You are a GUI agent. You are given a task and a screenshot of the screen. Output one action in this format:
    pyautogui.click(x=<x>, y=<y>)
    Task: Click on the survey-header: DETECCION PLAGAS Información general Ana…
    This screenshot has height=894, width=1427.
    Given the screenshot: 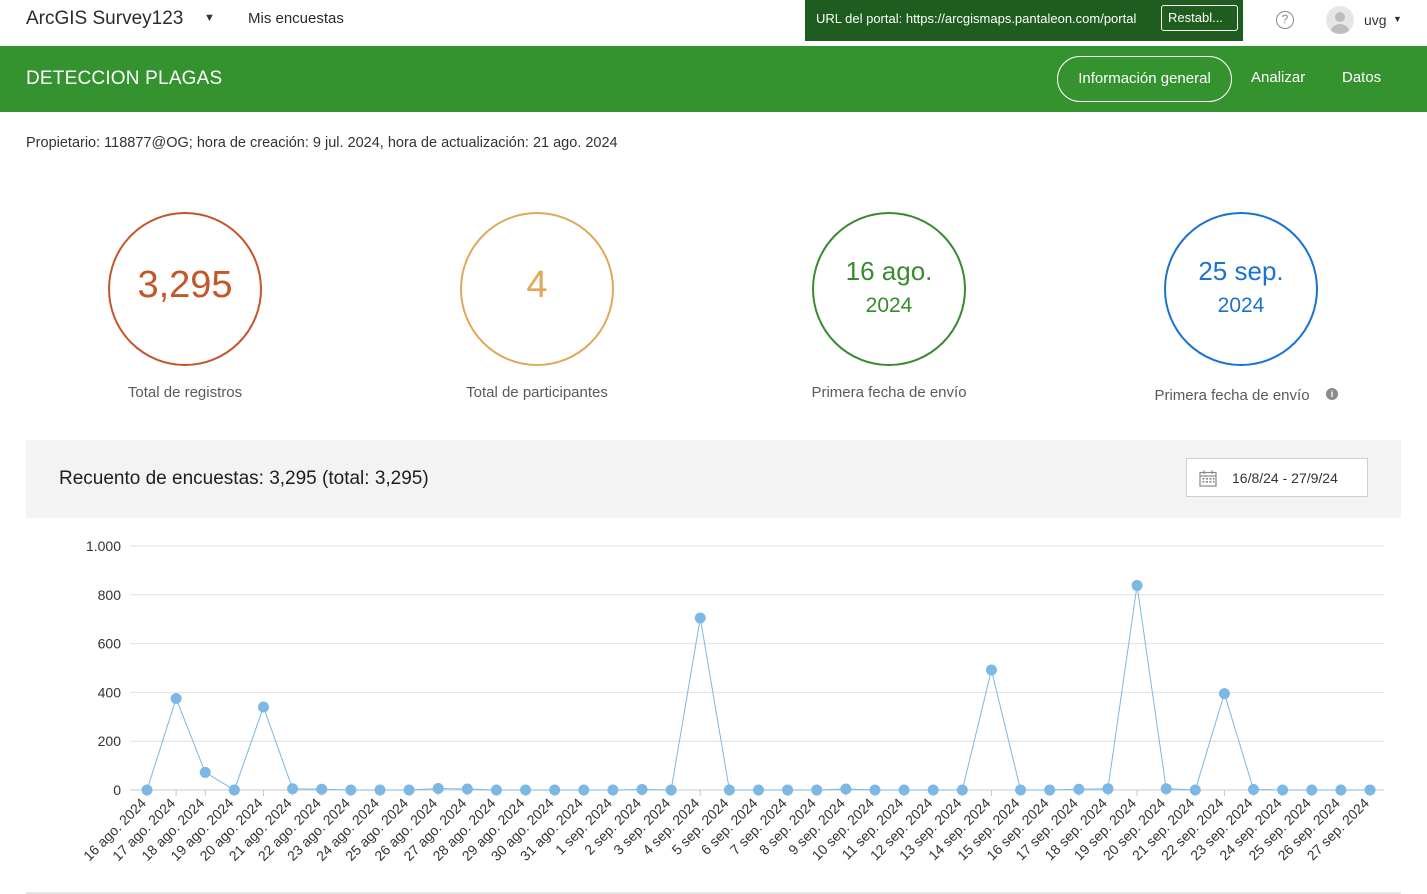 What is the action you would take?
    pyautogui.click(x=713, y=79)
    